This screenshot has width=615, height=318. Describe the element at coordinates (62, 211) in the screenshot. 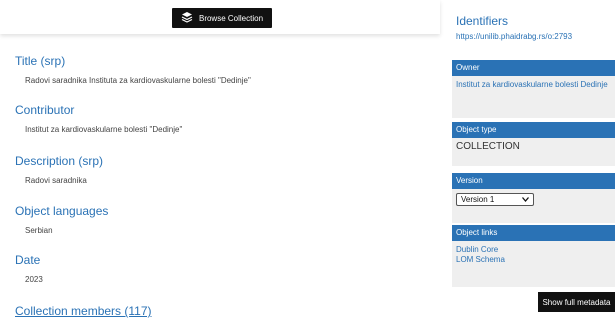

I see `languages-label: Object languages` at that location.